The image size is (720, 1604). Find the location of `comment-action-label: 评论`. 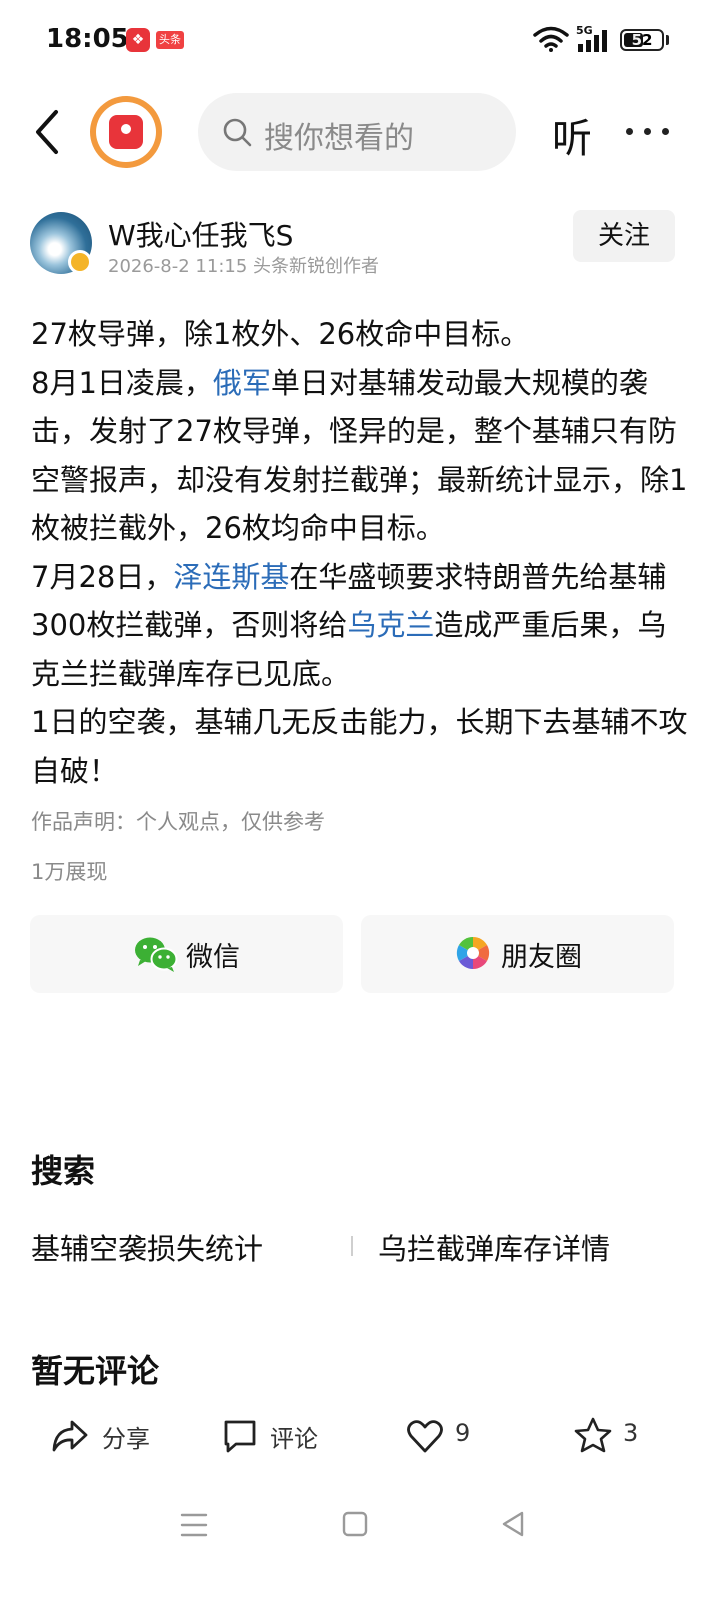

comment-action-label: 评论 is located at coordinates (294, 1439).